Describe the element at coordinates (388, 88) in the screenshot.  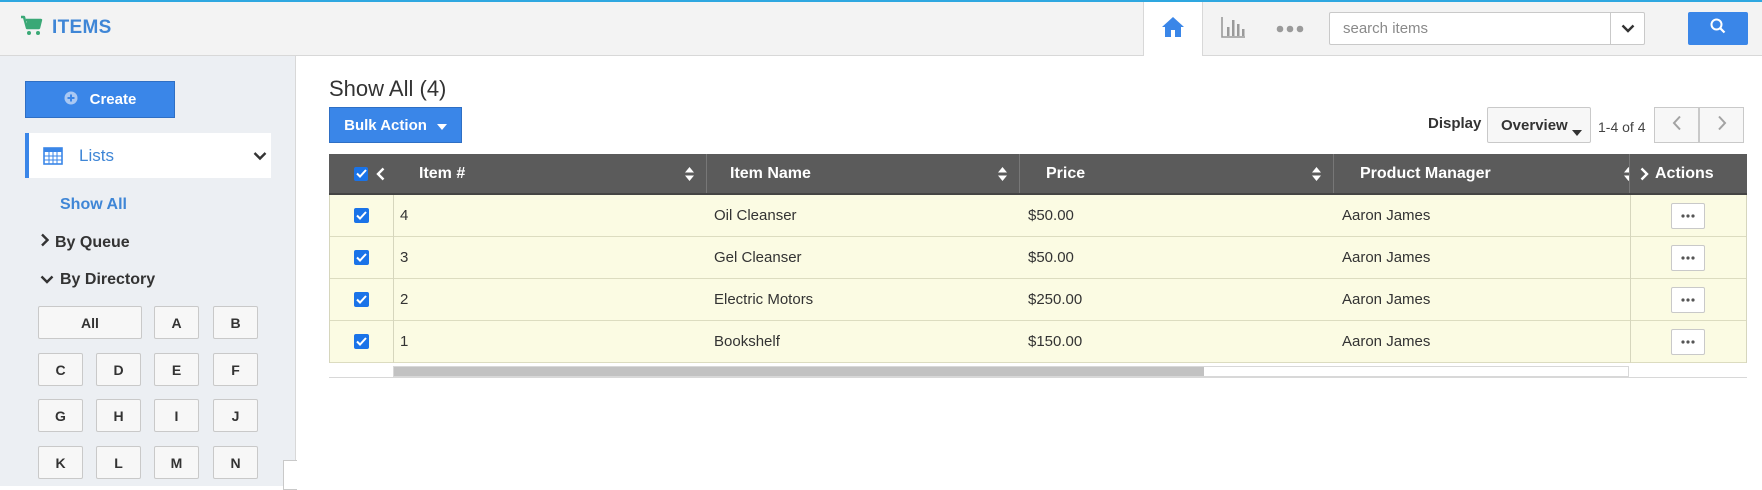
I see `page-title: Show All (4)` at that location.